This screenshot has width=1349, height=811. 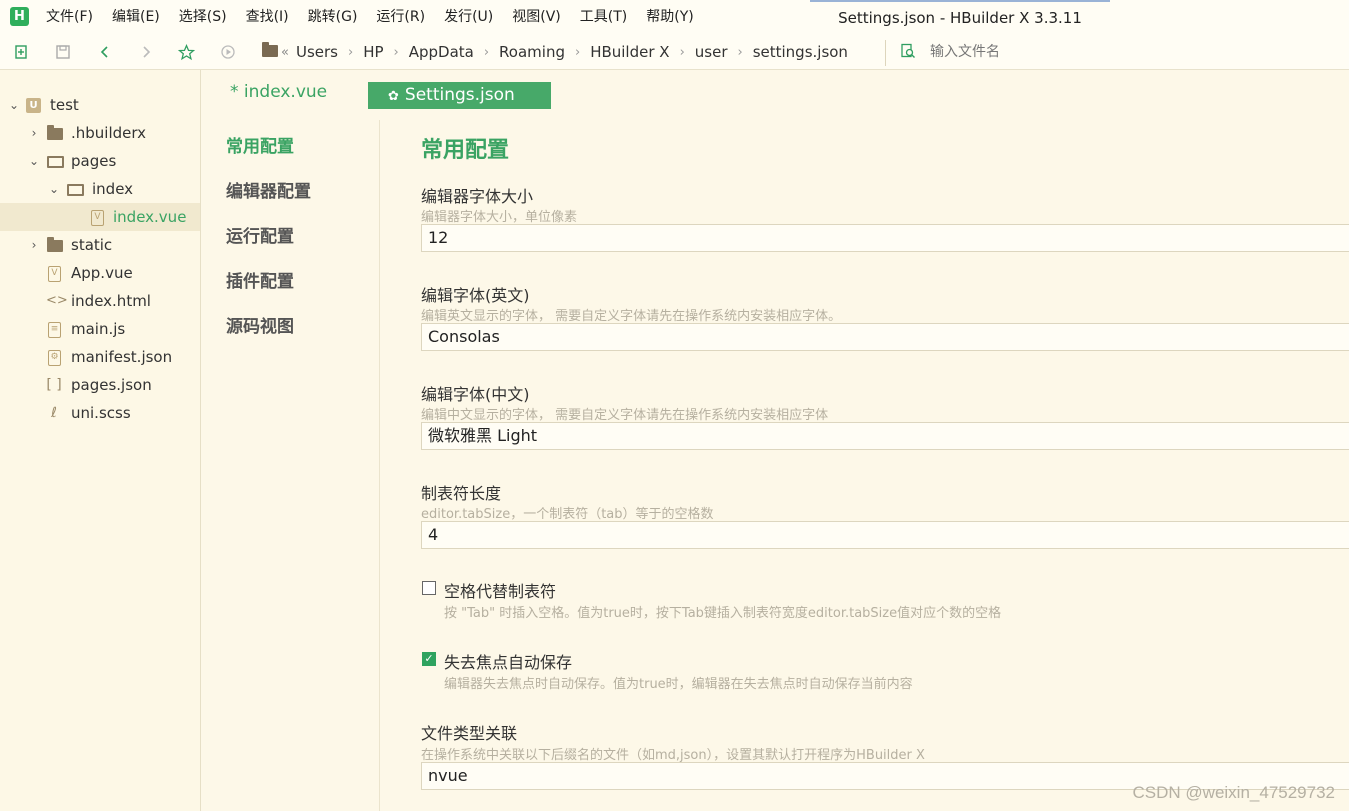 I want to click on menu-tools: 工具(T), so click(x=603, y=17).